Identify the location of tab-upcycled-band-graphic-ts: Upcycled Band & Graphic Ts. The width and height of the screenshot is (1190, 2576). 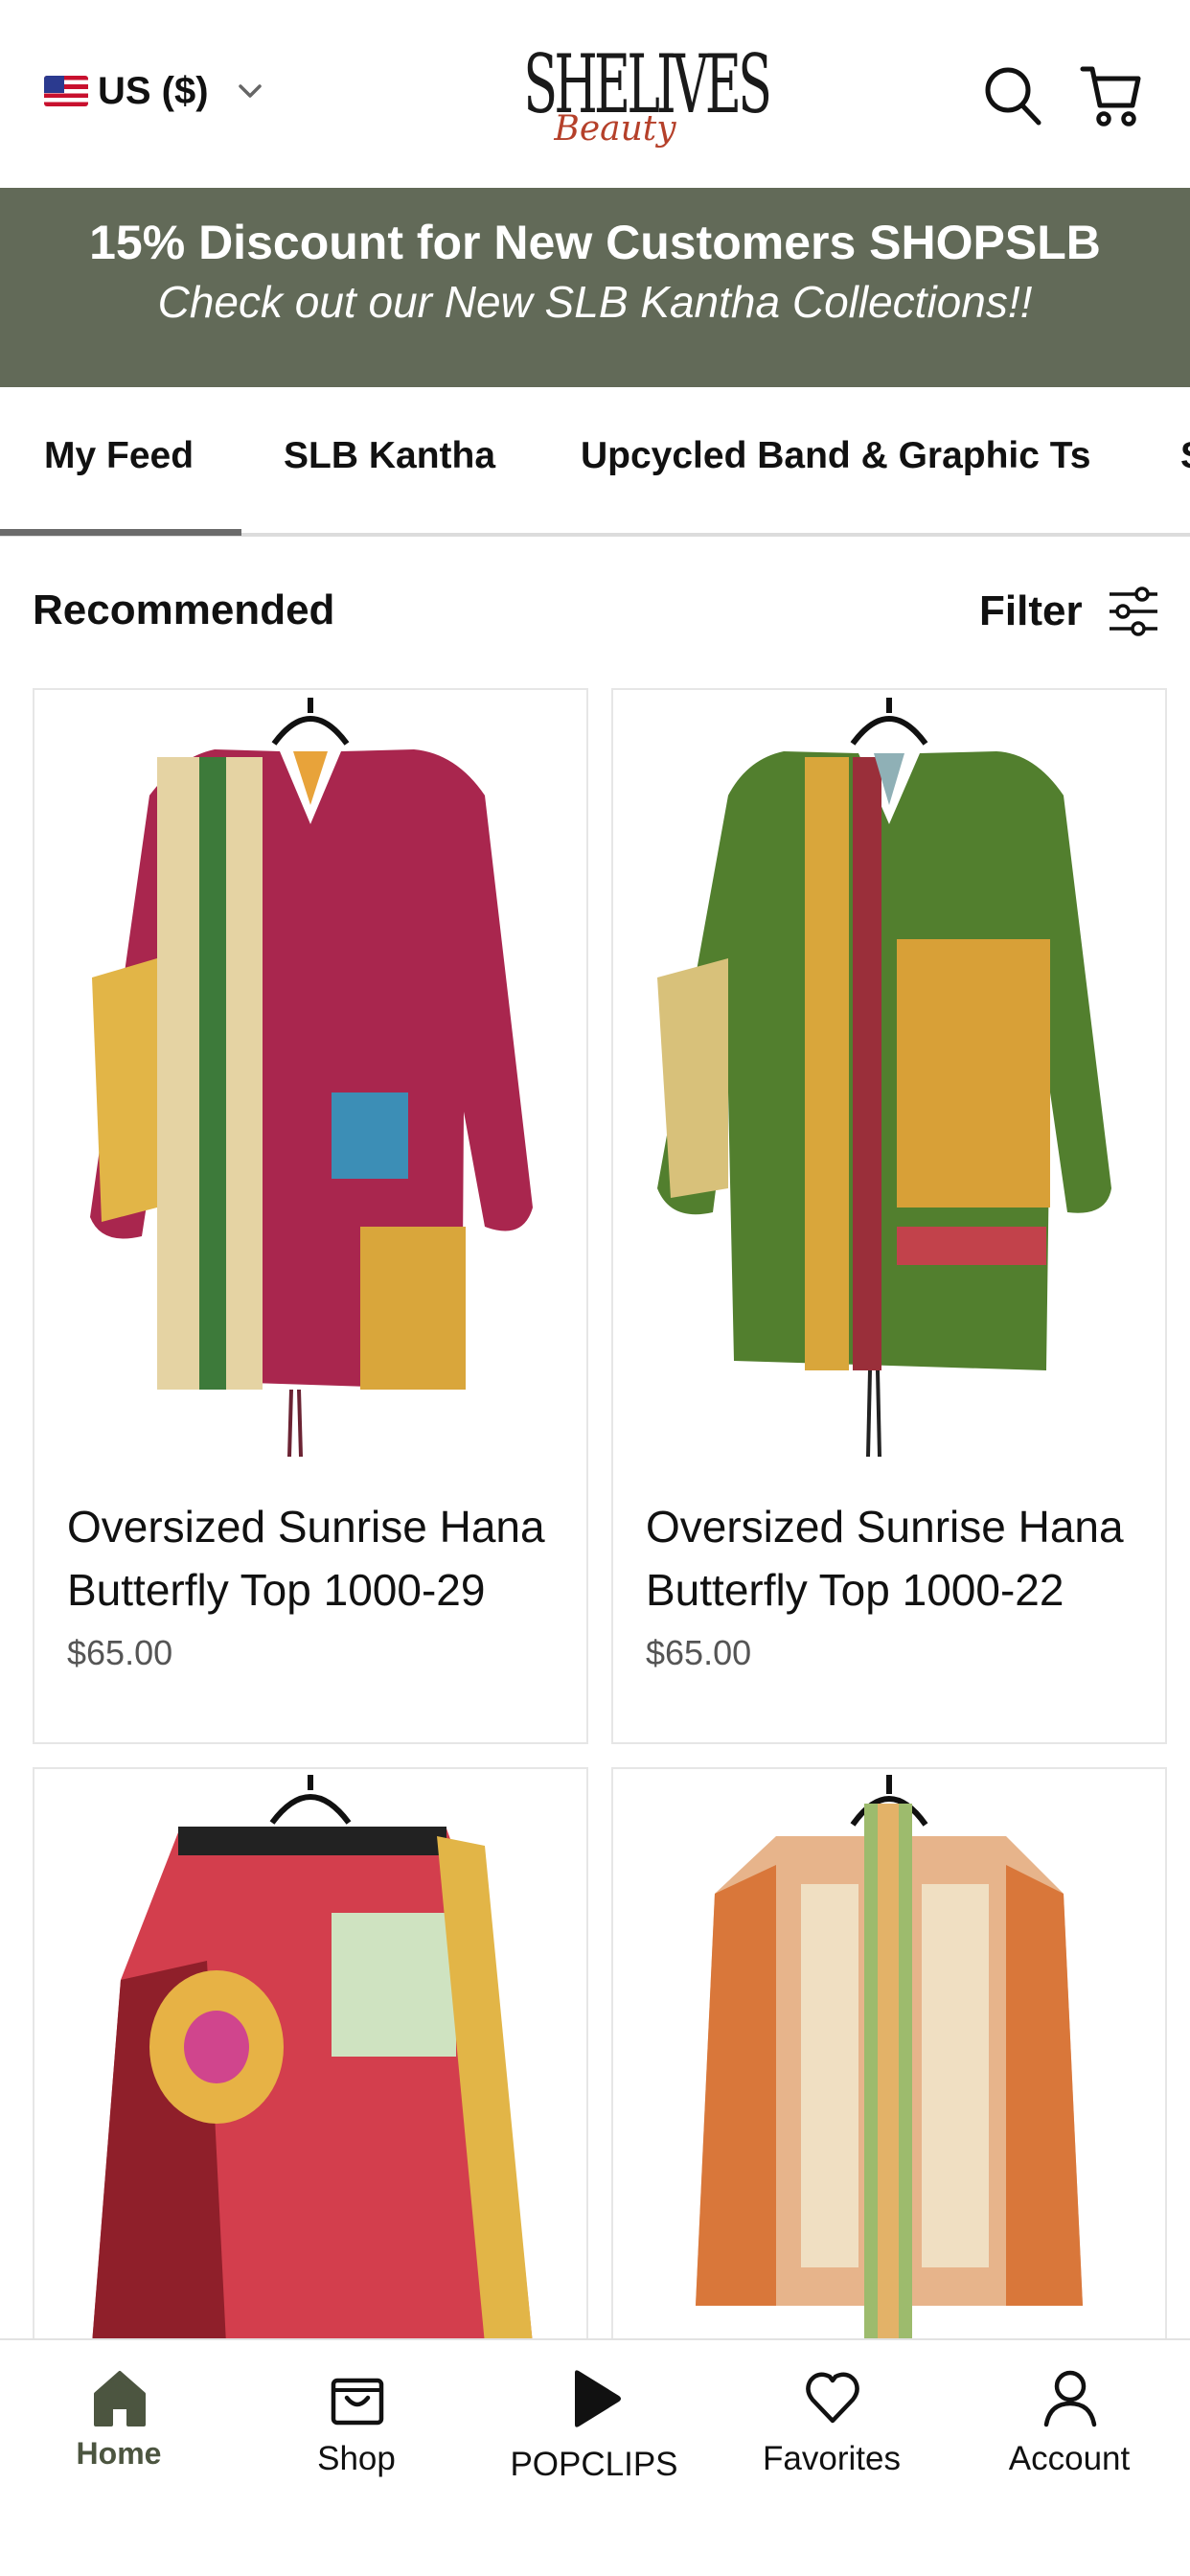
(836, 456).